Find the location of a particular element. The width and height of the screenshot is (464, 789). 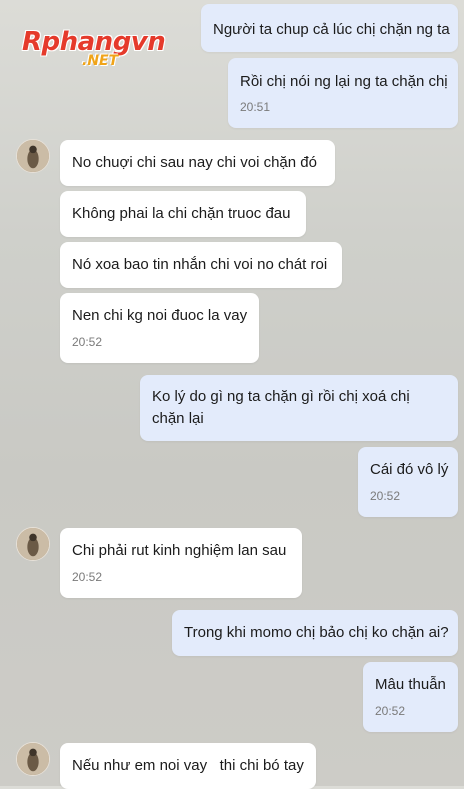

message-text: Nó xoa bao tin nhắn chi voi no chát roi is located at coordinates (200, 264).